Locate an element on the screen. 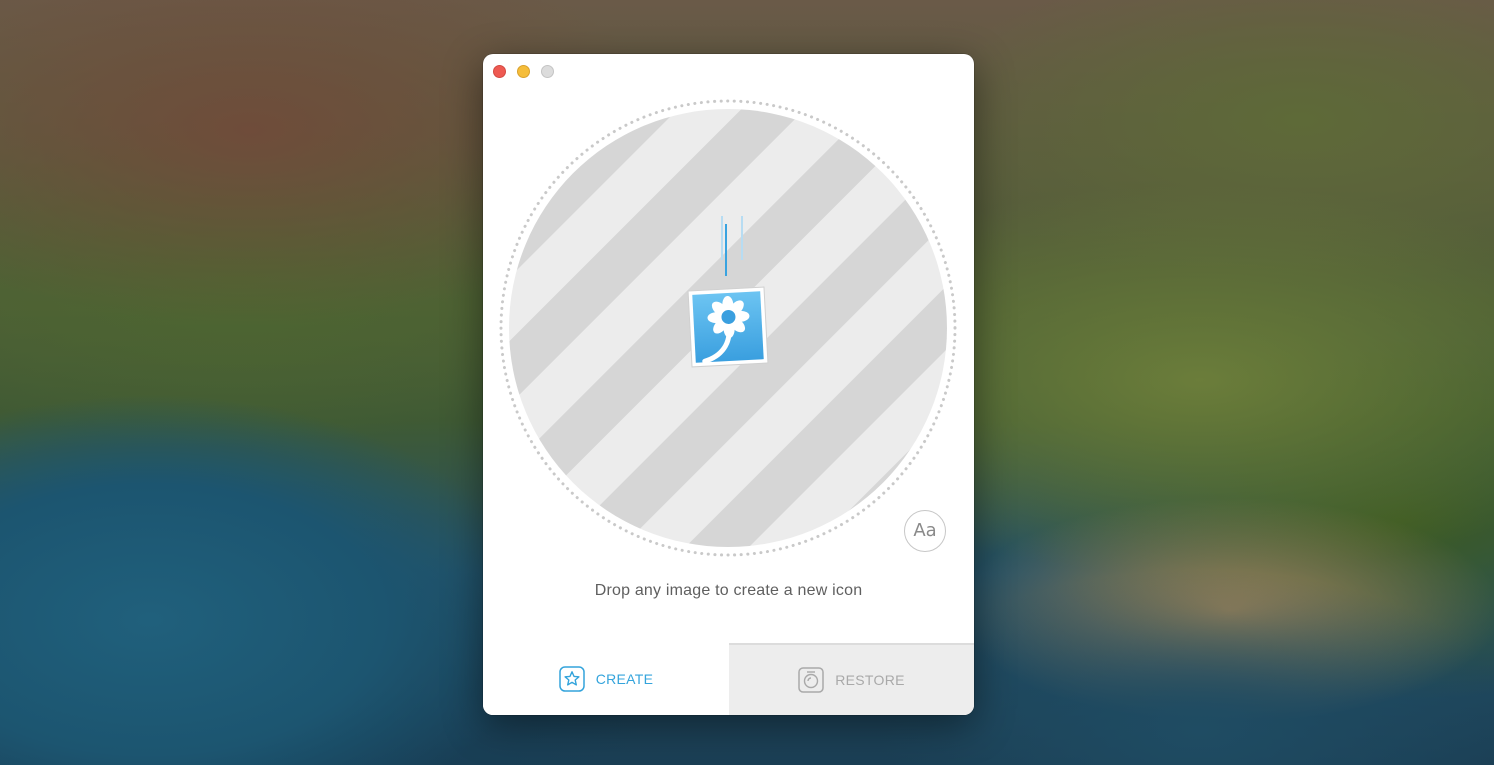 The image size is (1494, 765). restore-icon is located at coordinates (811, 680).